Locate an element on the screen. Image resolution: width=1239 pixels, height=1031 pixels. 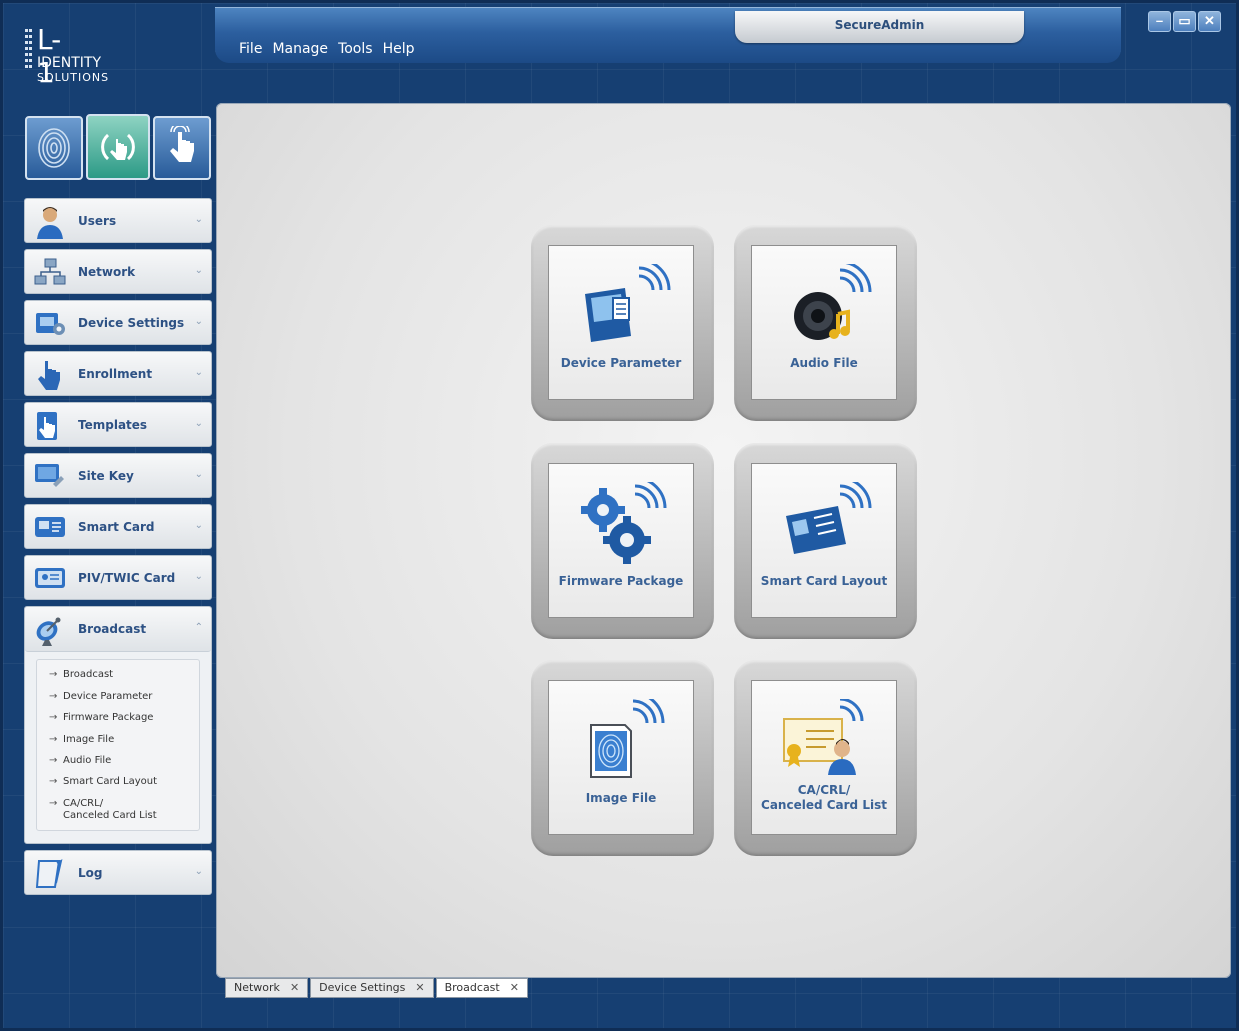
tile-face: Image File is located at coordinates (621, 757).